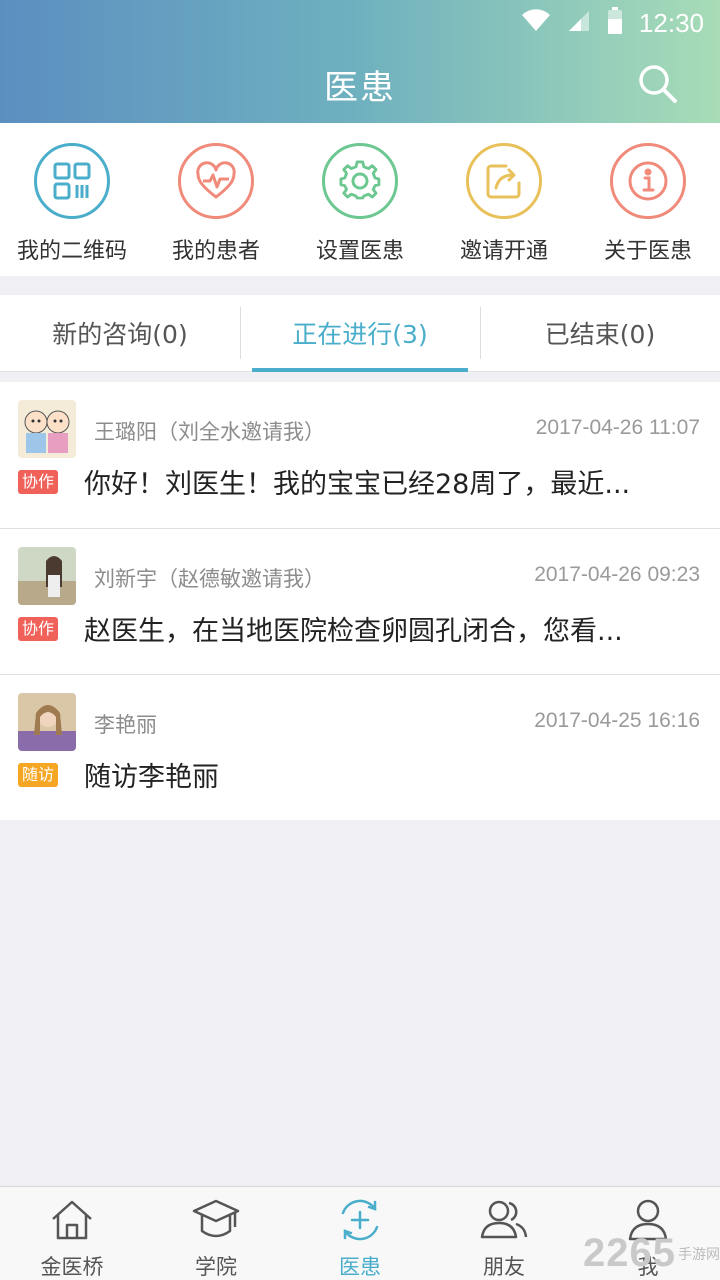 The image size is (720, 1280). Describe the element at coordinates (504, 181) in the screenshot. I see `share-icon` at that location.